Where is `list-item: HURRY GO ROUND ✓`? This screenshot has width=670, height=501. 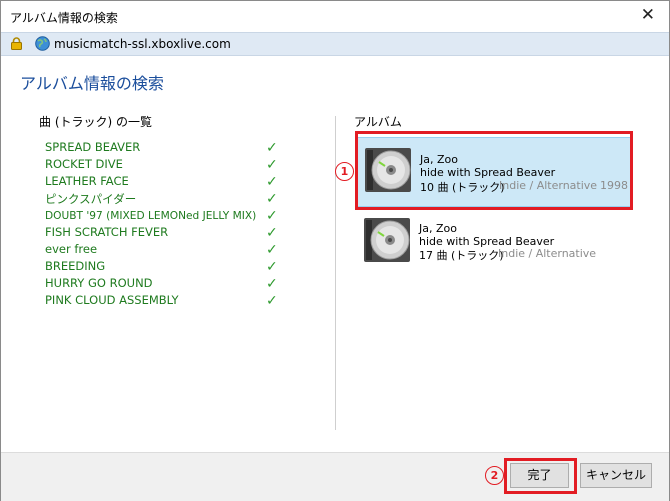
list-item: HURRY GO ROUND ✓ is located at coordinates (165, 284).